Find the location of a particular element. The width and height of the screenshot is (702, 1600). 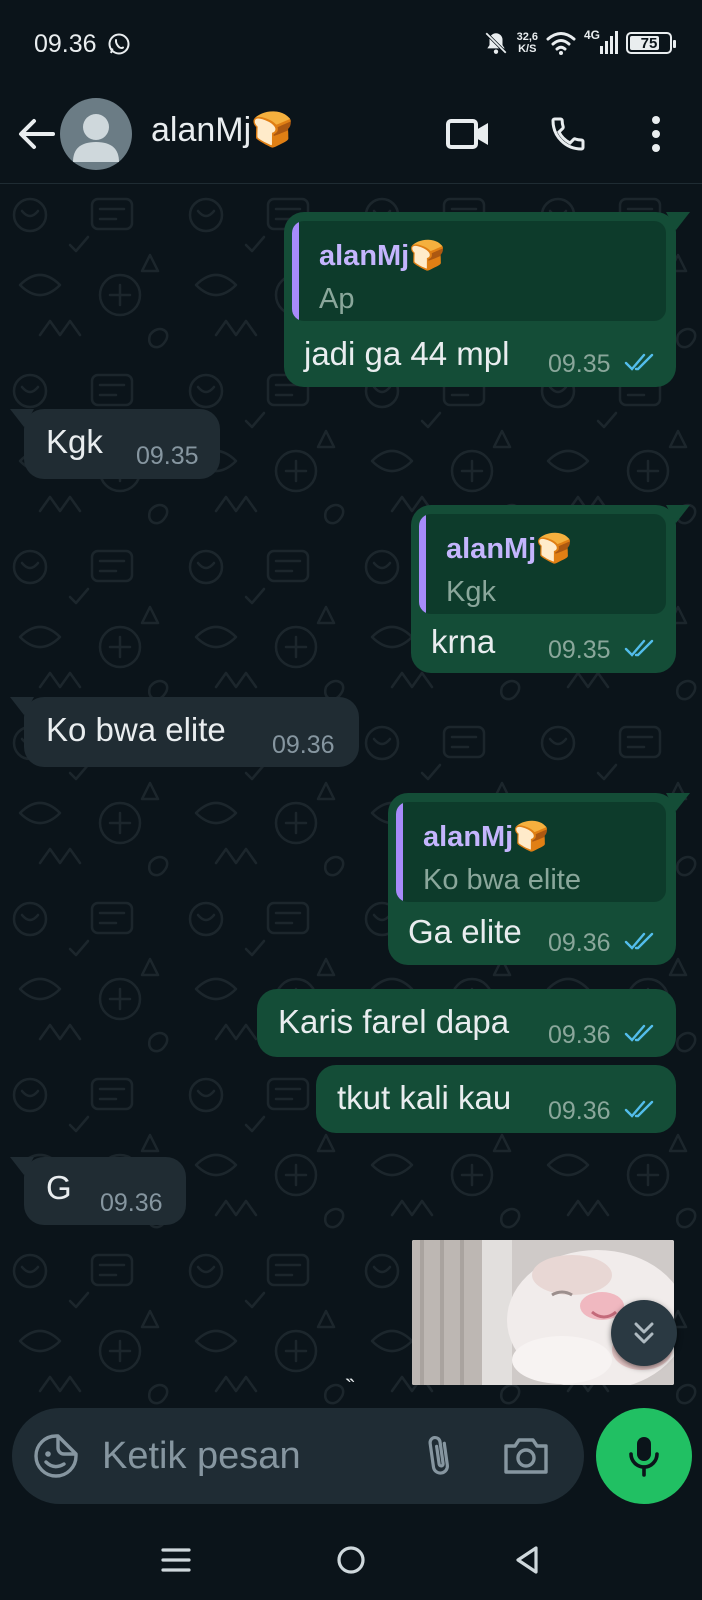

quote-text: Ap is located at coordinates (337, 299).